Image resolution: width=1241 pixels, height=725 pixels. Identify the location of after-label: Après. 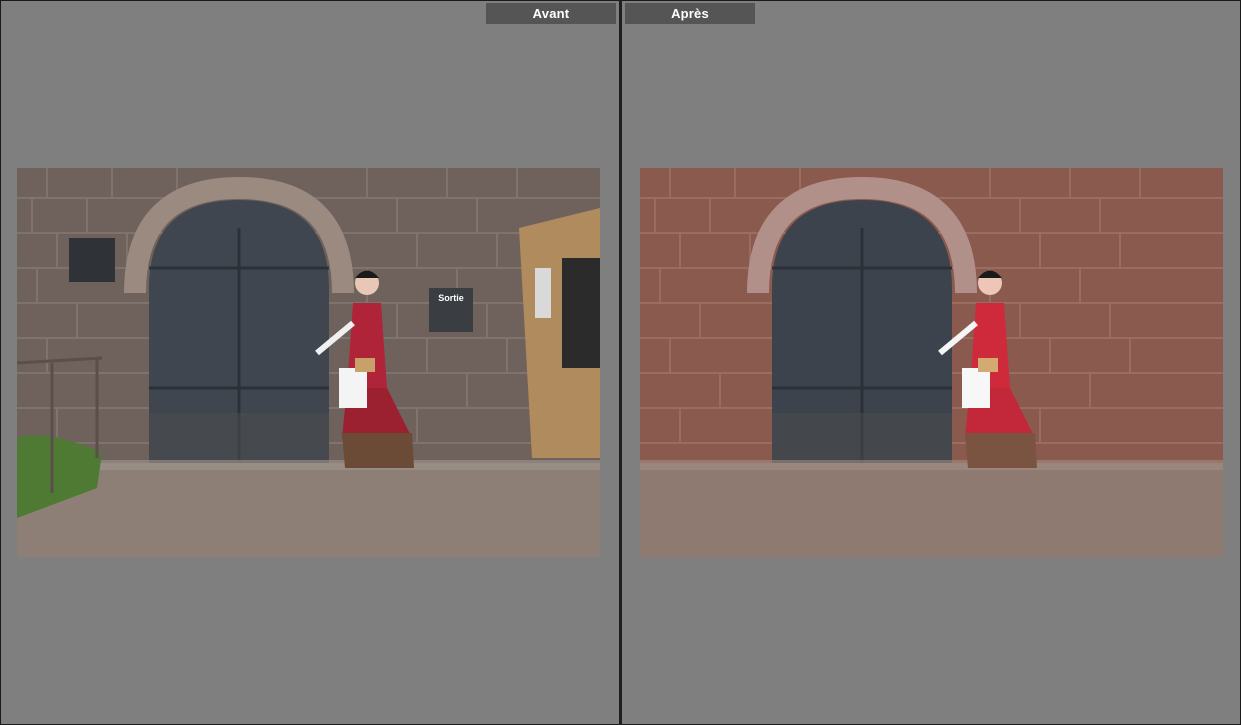
(690, 13).